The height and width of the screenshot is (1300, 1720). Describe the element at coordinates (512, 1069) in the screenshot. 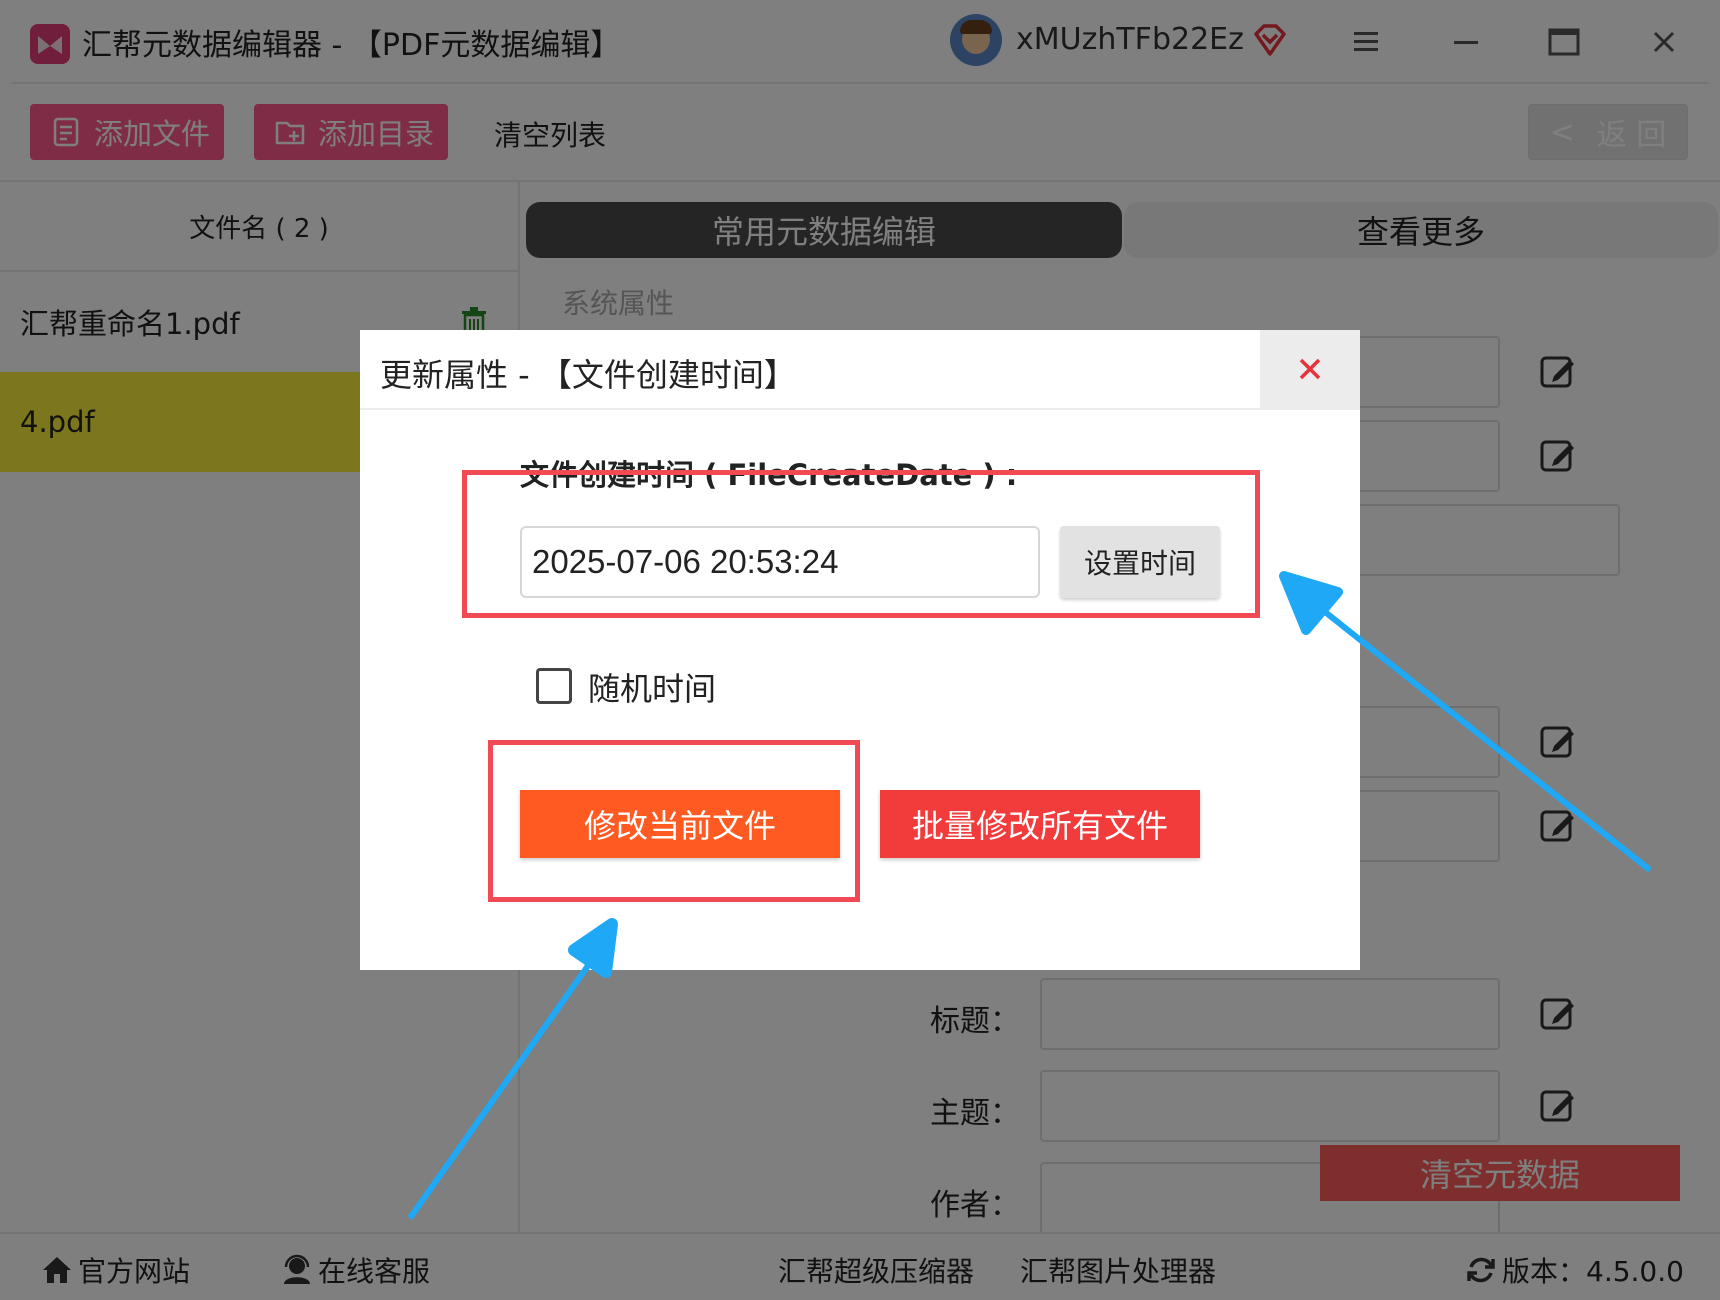

I see `annotation-arrow-lower` at that location.